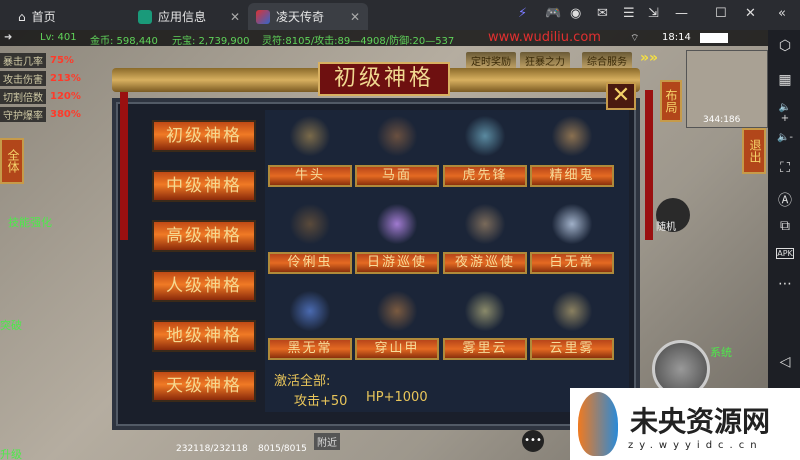 This screenshot has width=800, height=460. Describe the element at coordinates (327, 441) in the screenshot. I see `nearby-chat-tab: 附近` at that location.